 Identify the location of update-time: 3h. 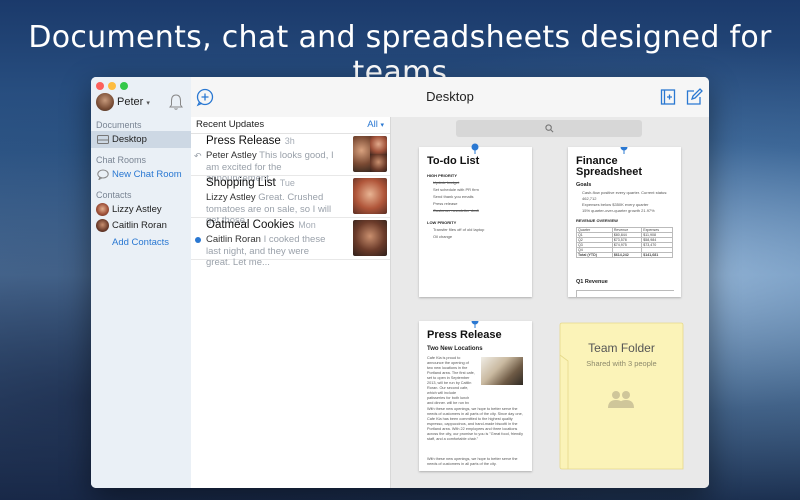
(289, 141).